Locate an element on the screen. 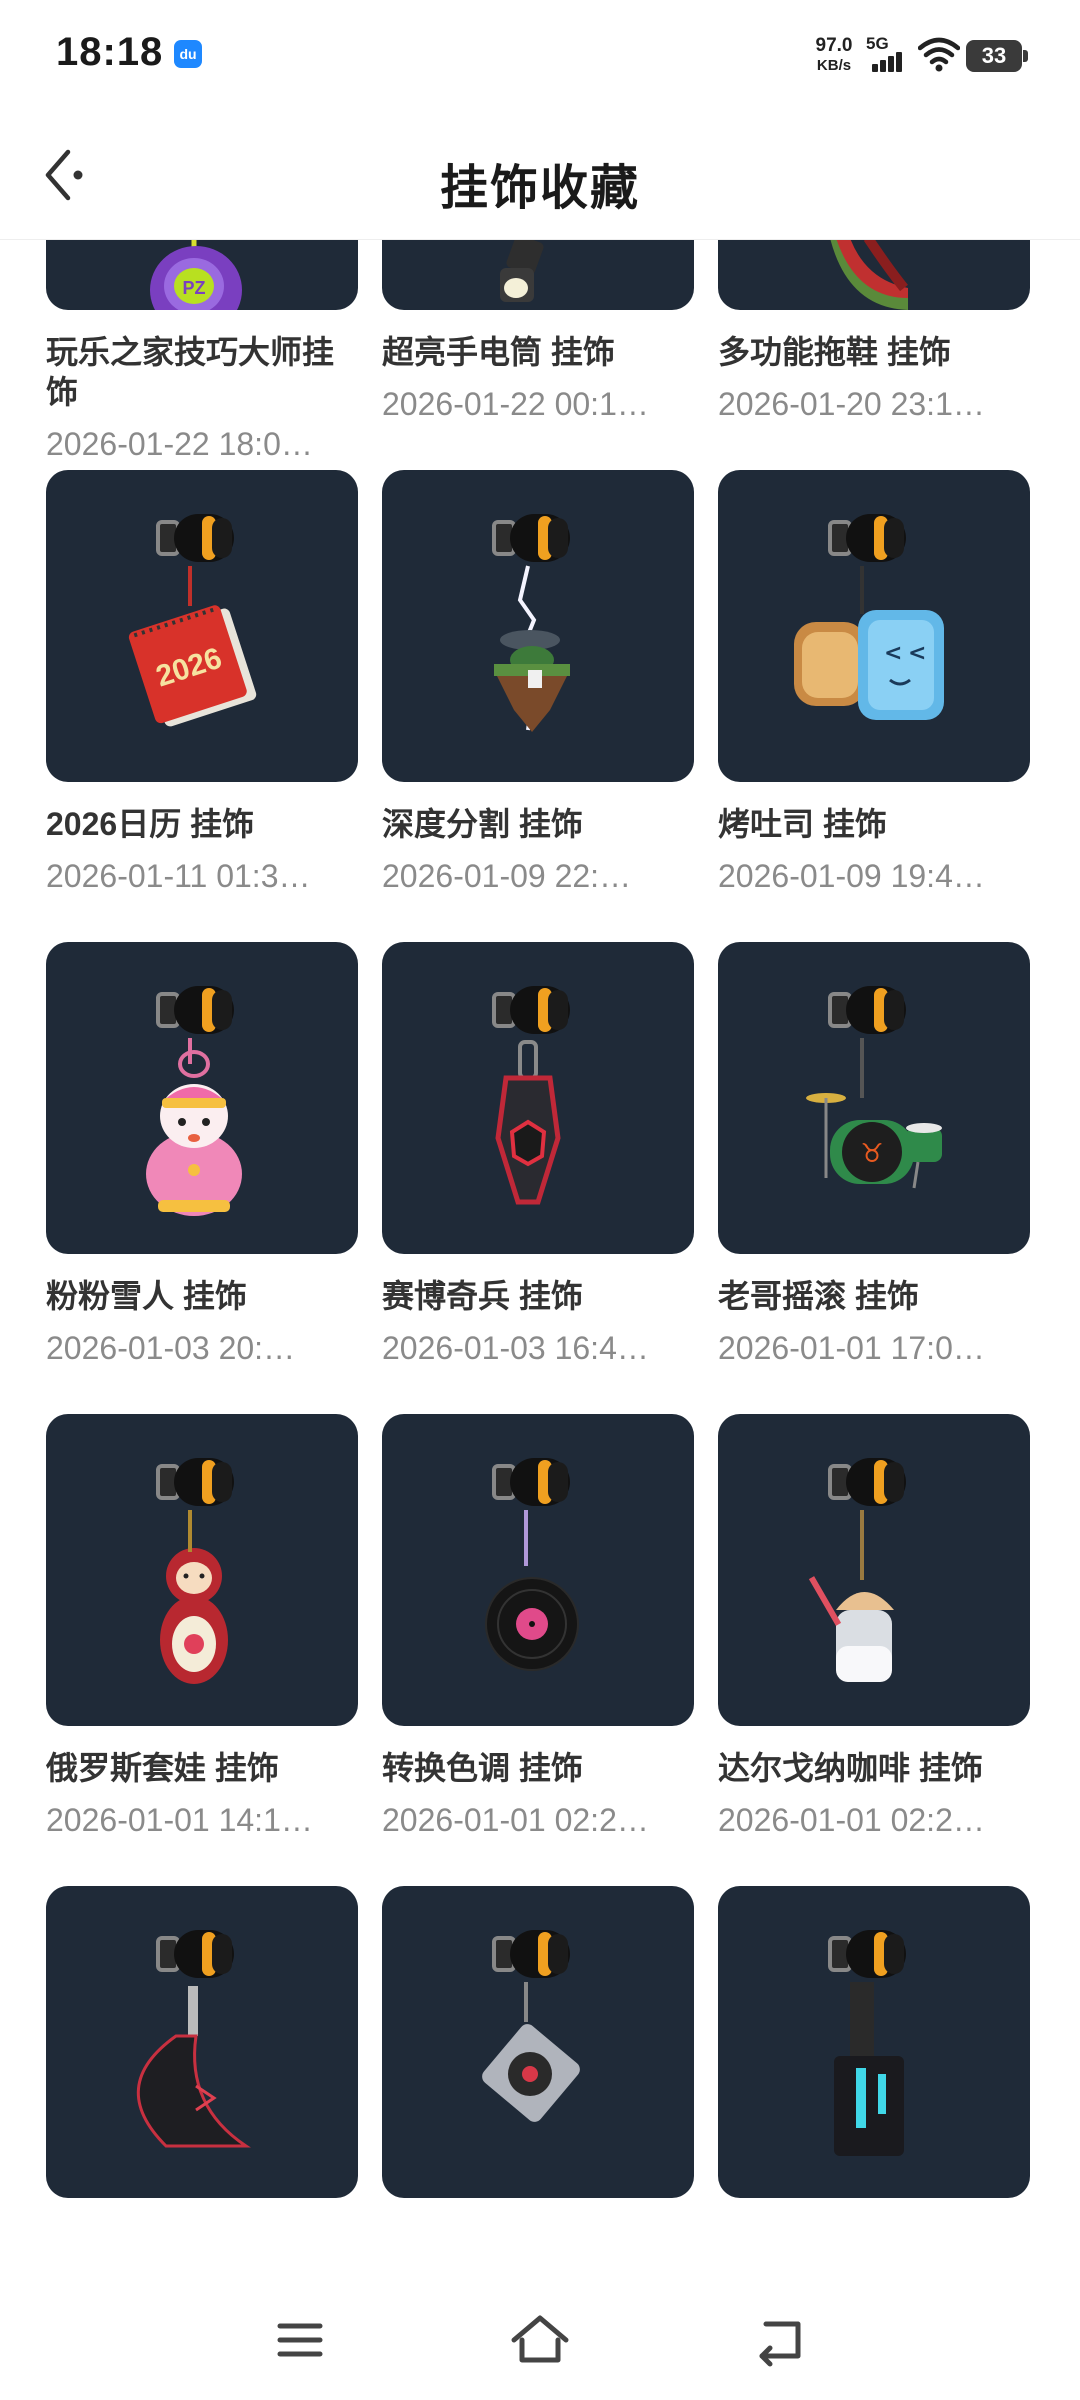  item-name: 2026日历 挂饰 is located at coordinates (150, 824).